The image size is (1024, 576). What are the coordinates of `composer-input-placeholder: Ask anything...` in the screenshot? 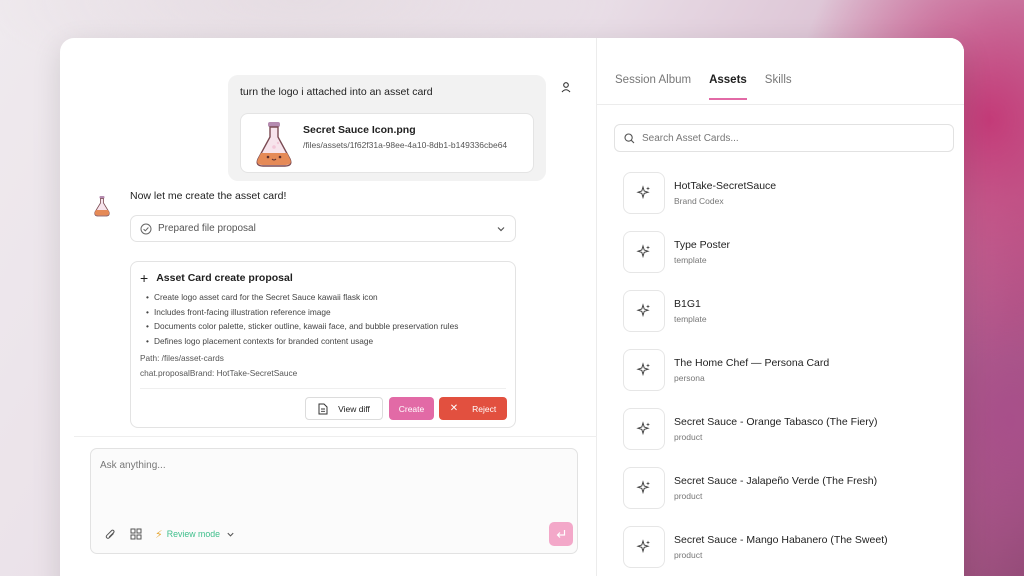 It's located at (133, 465).